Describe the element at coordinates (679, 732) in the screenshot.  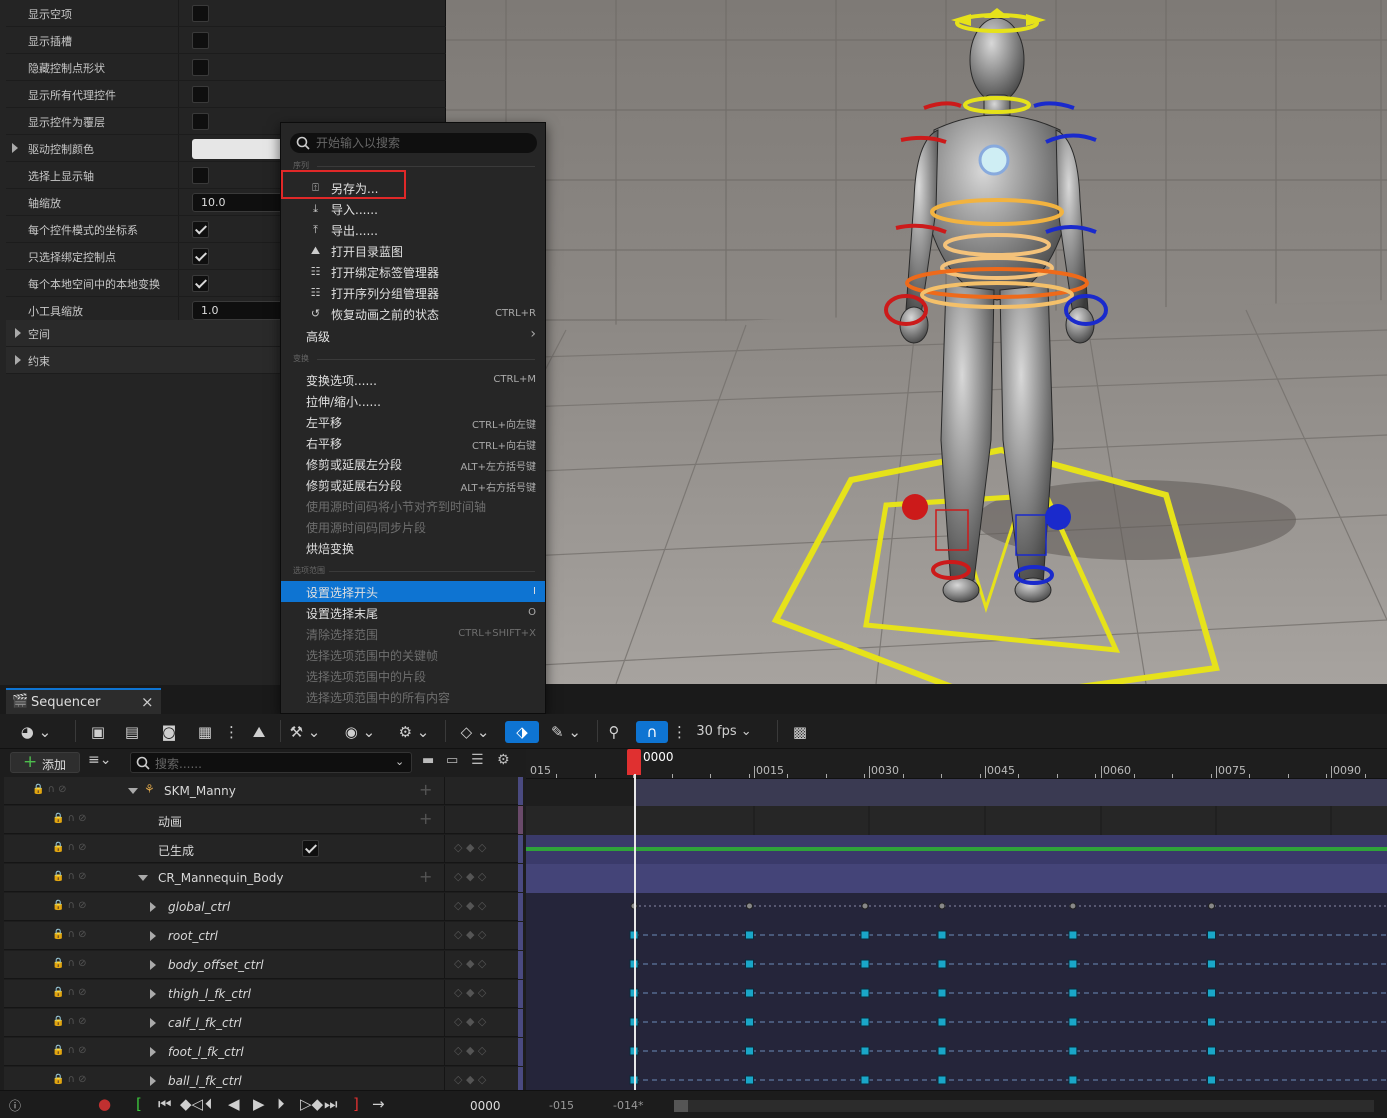
I see `snap-more-icon: ⋮` at that location.